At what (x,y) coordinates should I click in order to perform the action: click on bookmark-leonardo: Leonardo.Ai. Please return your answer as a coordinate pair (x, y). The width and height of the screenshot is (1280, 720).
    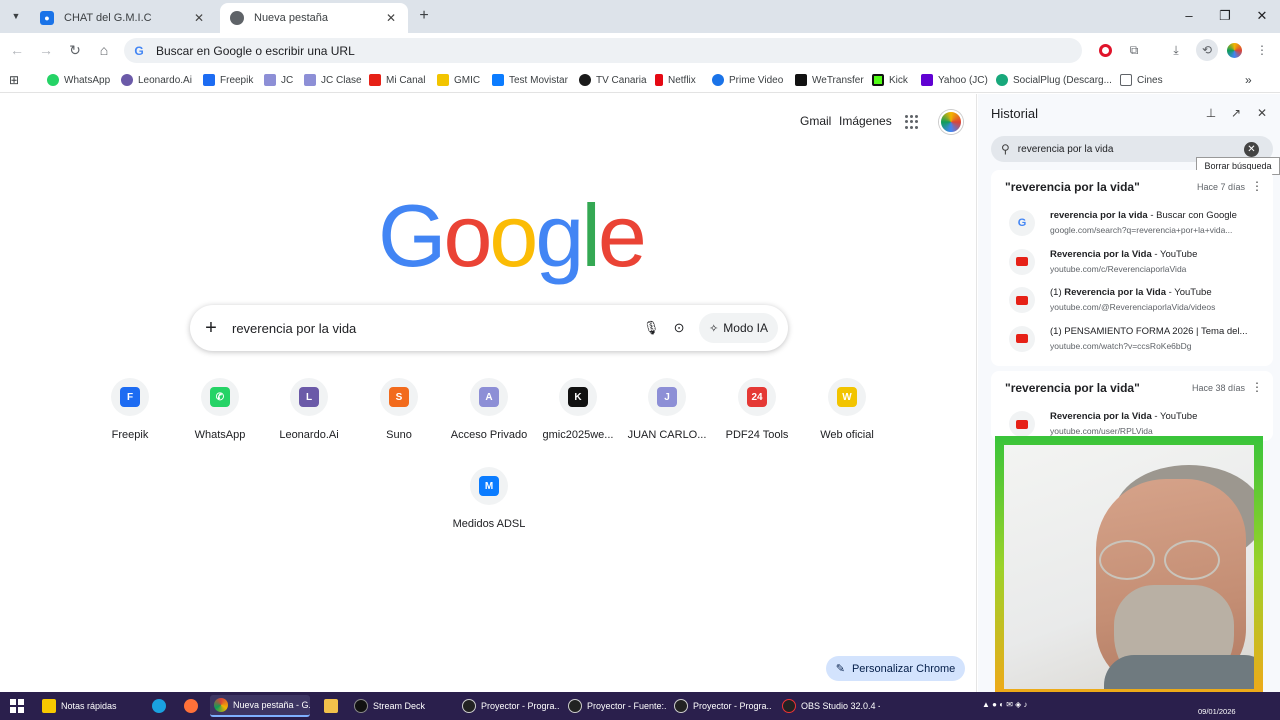
    Looking at the image, I should click on (156, 80).